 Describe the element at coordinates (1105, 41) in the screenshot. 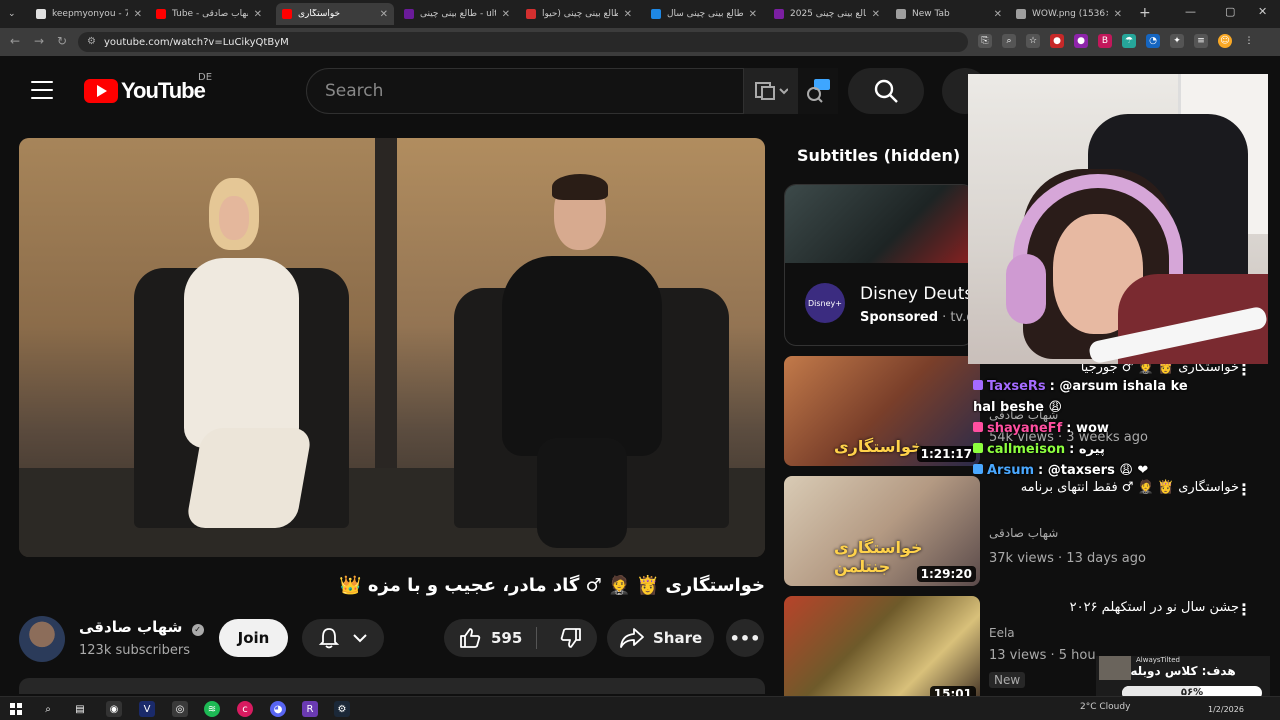

I see `extension-pink-icon: B` at that location.